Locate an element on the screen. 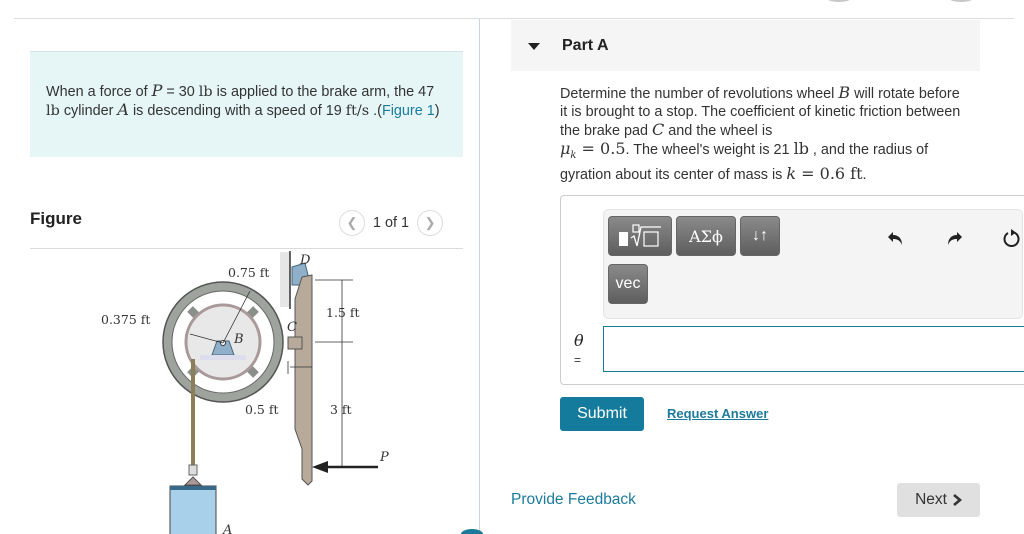 The width and height of the screenshot is (1024, 534). figure-next-button: ❯ is located at coordinates (430, 223).